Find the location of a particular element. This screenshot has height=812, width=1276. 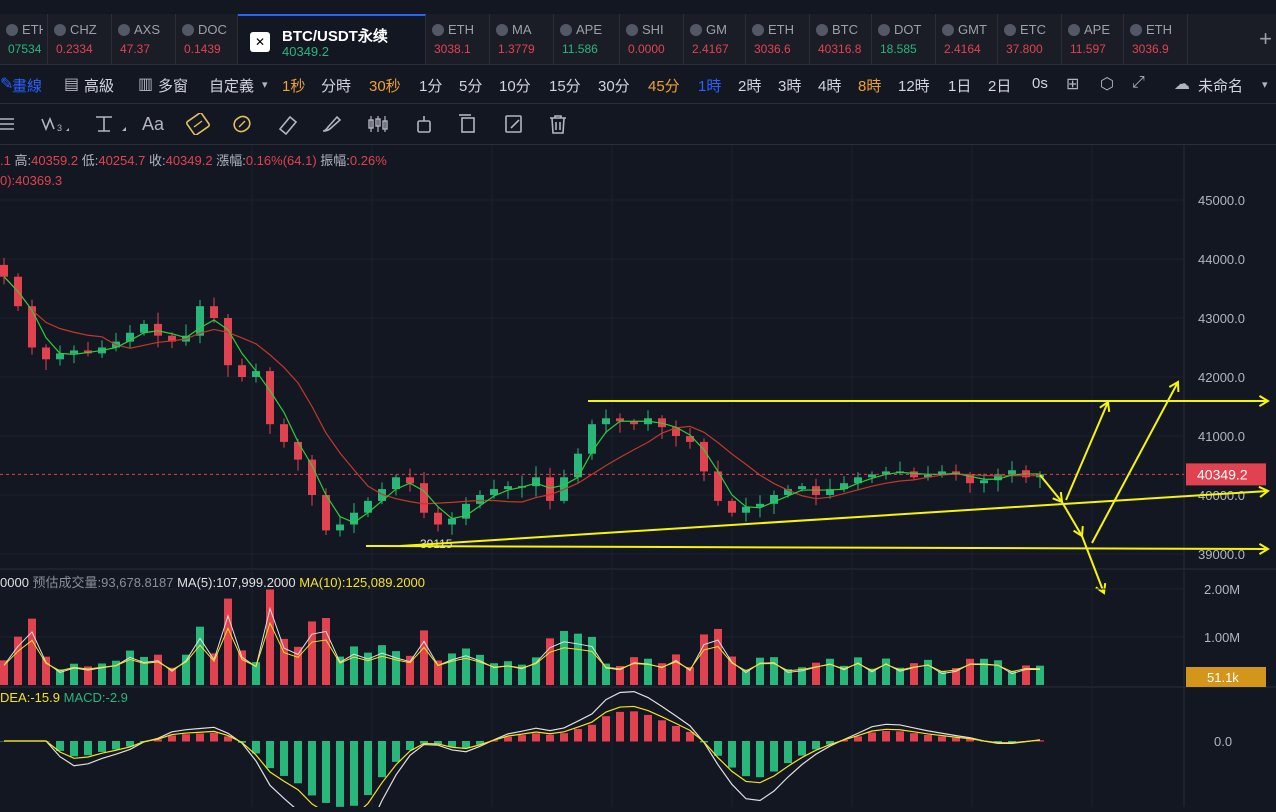

ticker-tab: ETH 07534 is located at coordinates (24, 39).